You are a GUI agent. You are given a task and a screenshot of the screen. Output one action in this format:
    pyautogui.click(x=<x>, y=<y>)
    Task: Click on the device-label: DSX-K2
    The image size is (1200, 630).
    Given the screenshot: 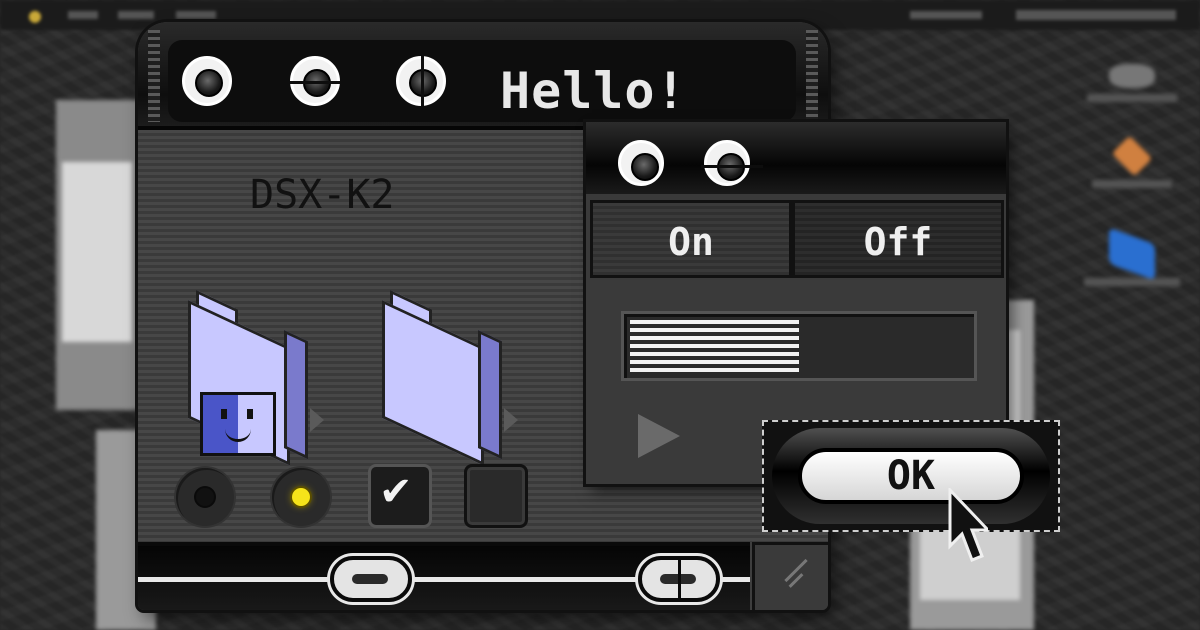 What is the action you would take?
    pyautogui.click(x=322, y=195)
    